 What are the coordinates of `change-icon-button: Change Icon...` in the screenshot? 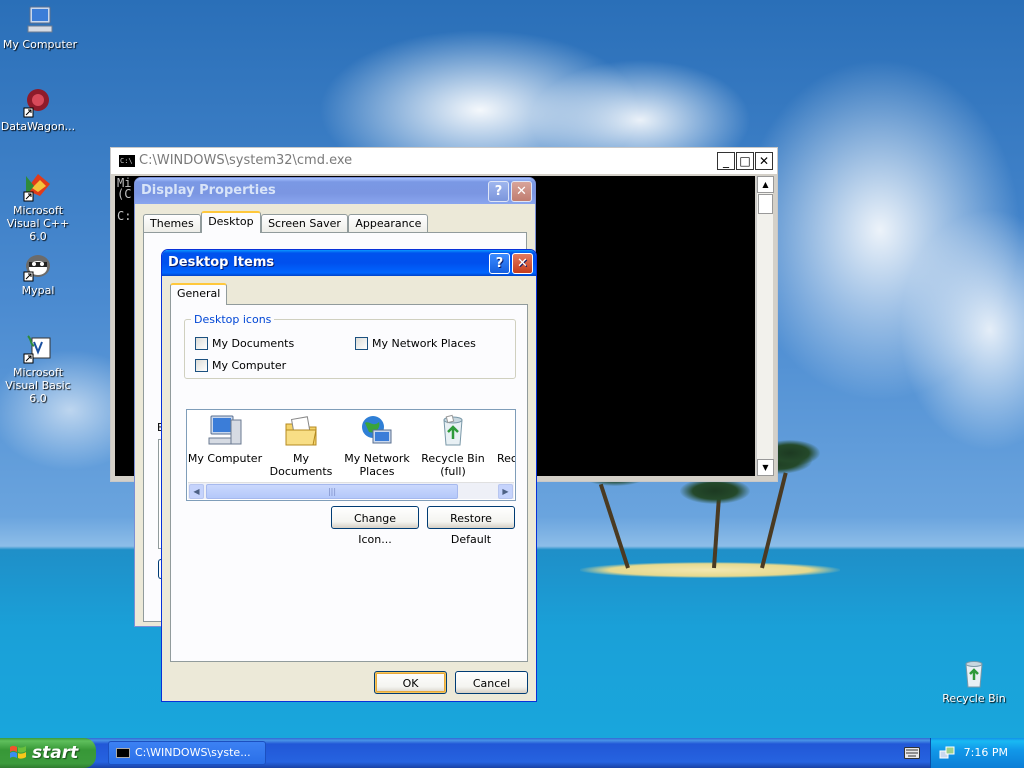 It's located at (375, 526).